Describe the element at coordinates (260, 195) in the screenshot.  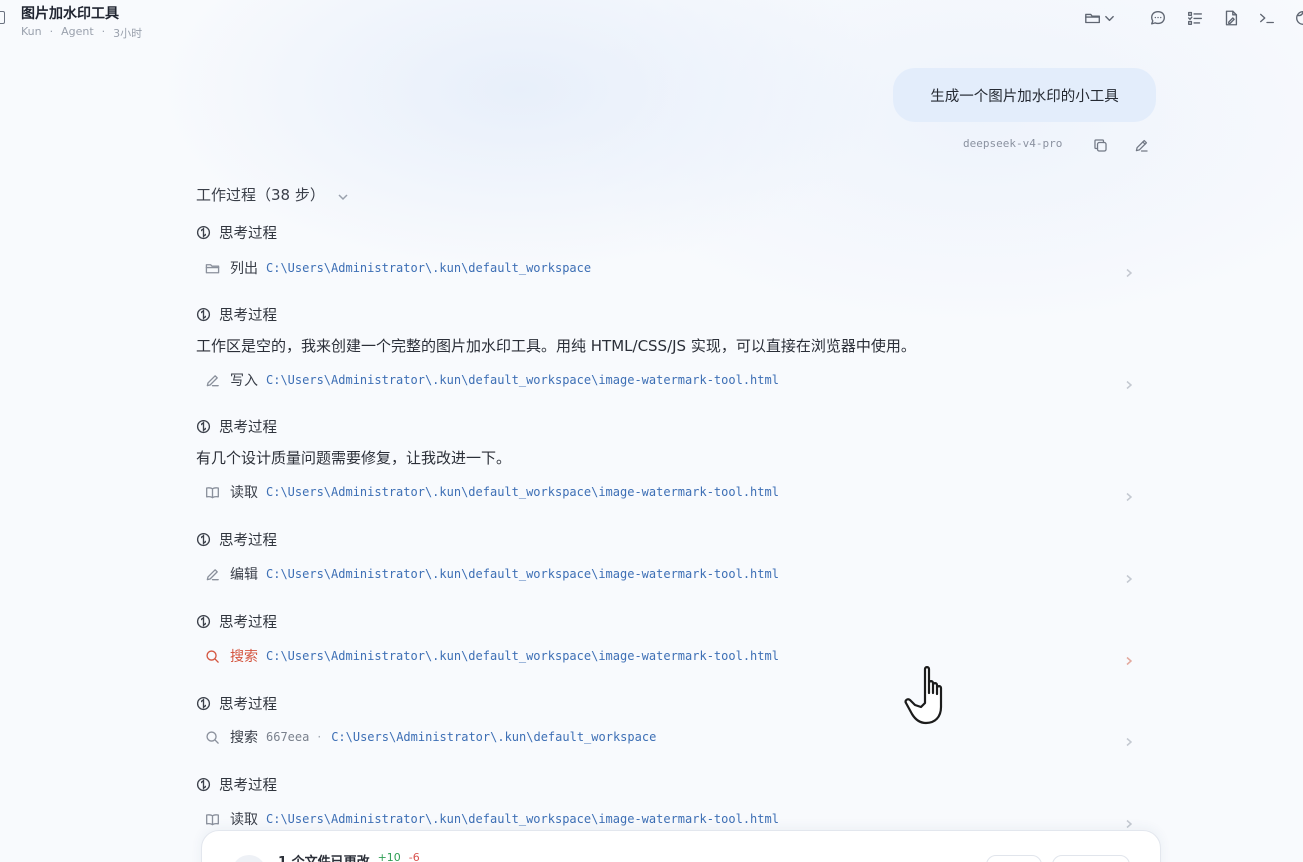
I see `work-process-title: 工作过程（38 步）` at that location.